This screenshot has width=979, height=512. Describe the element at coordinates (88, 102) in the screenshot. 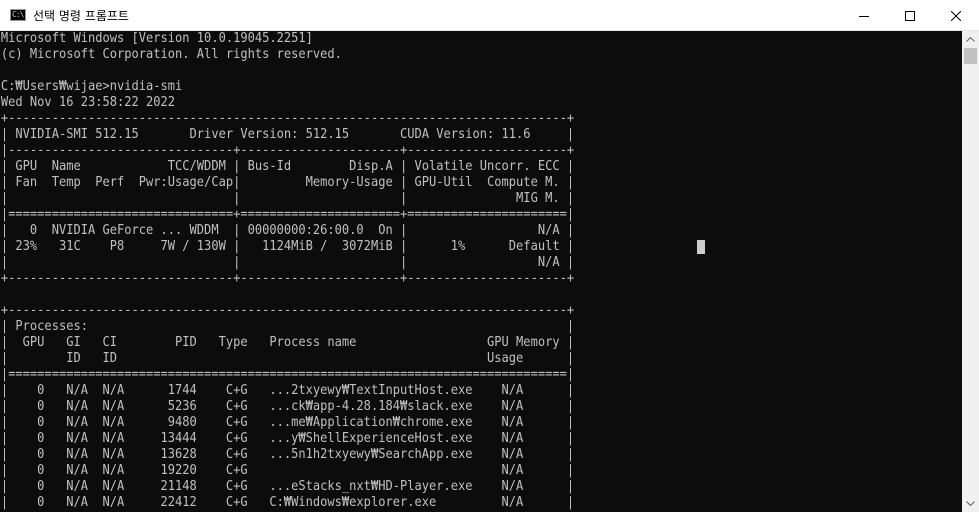

I see `console-line: Wed Nov 16 23:58:22 2022` at that location.